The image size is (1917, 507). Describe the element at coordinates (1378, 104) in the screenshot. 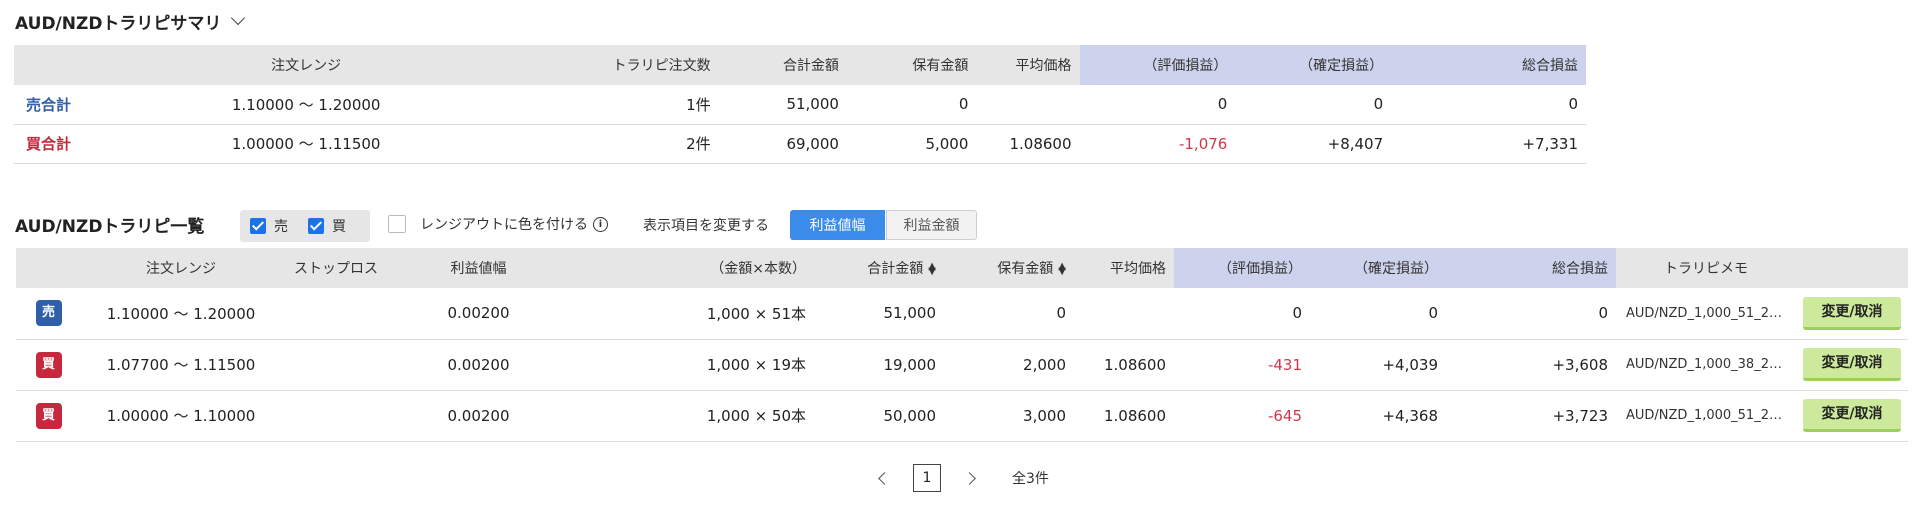

I see `summary-sell-realized: 0` at that location.